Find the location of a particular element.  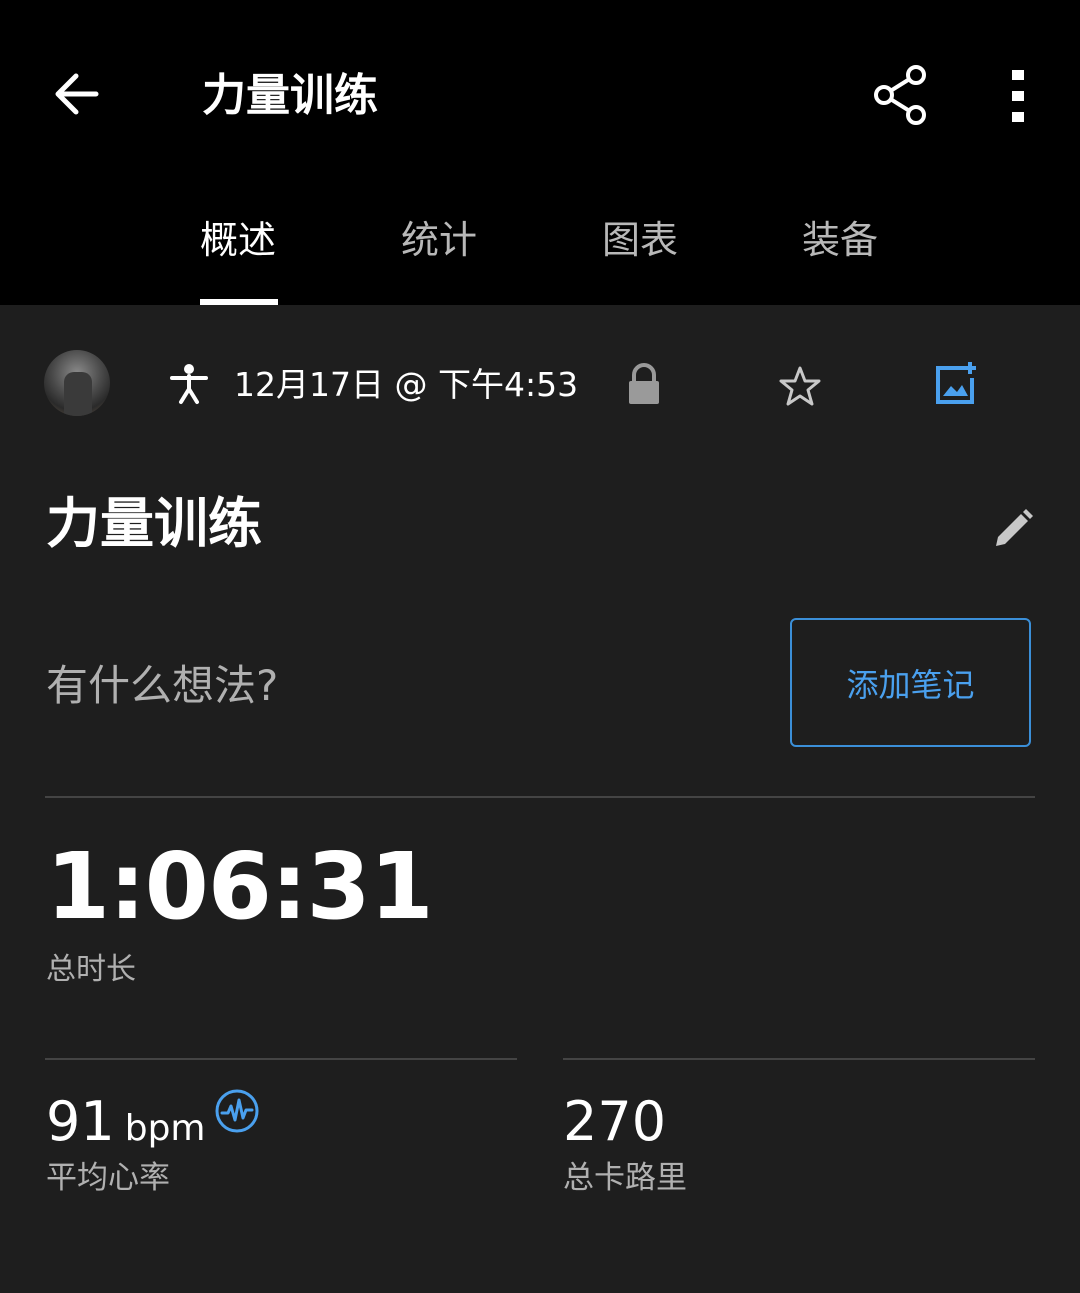

duration-value: 1:06:31 is located at coordinates (240, 886).